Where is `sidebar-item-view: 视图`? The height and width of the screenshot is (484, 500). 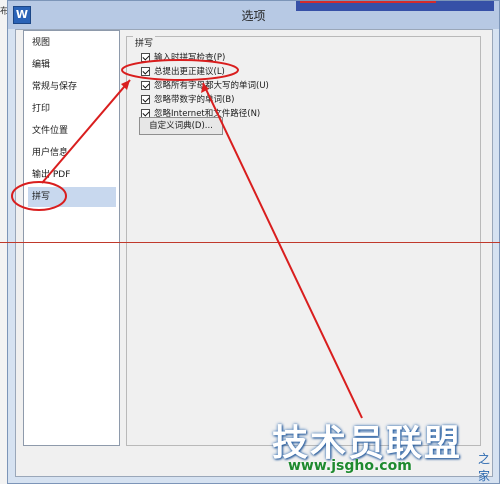
sidebar-item-view: 视图 is located at coordinates (72, 43).